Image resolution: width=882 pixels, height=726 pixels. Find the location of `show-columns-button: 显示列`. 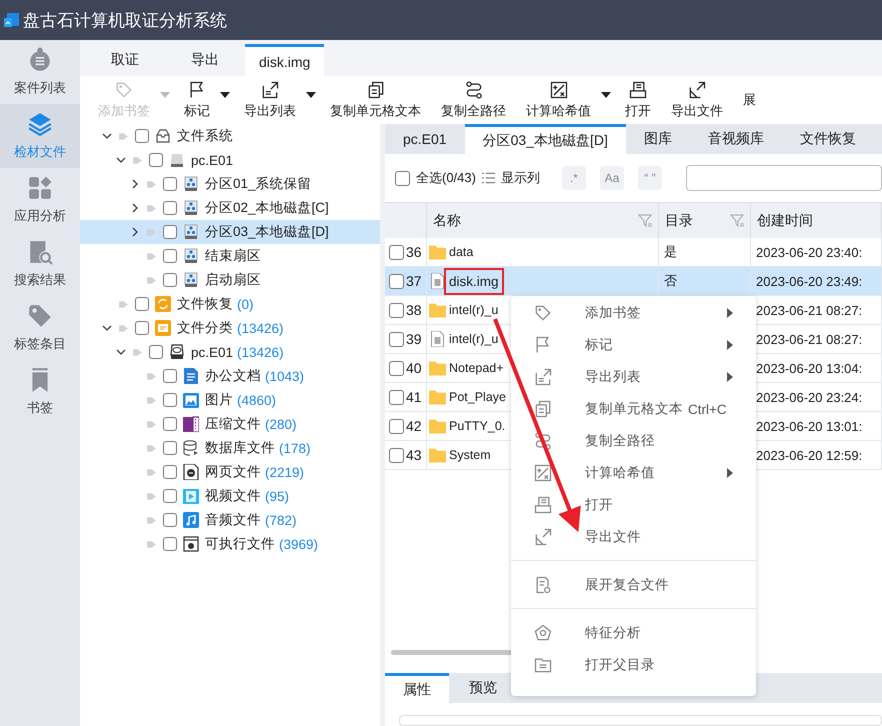

show-columns-button: 显示列 is located at coordinates (520, 178).